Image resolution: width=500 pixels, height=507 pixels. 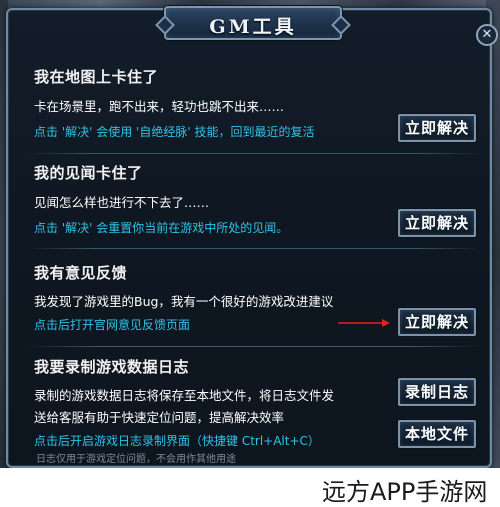 I want to click on record-log-button: 录制日志, so click(x=437, y=392).